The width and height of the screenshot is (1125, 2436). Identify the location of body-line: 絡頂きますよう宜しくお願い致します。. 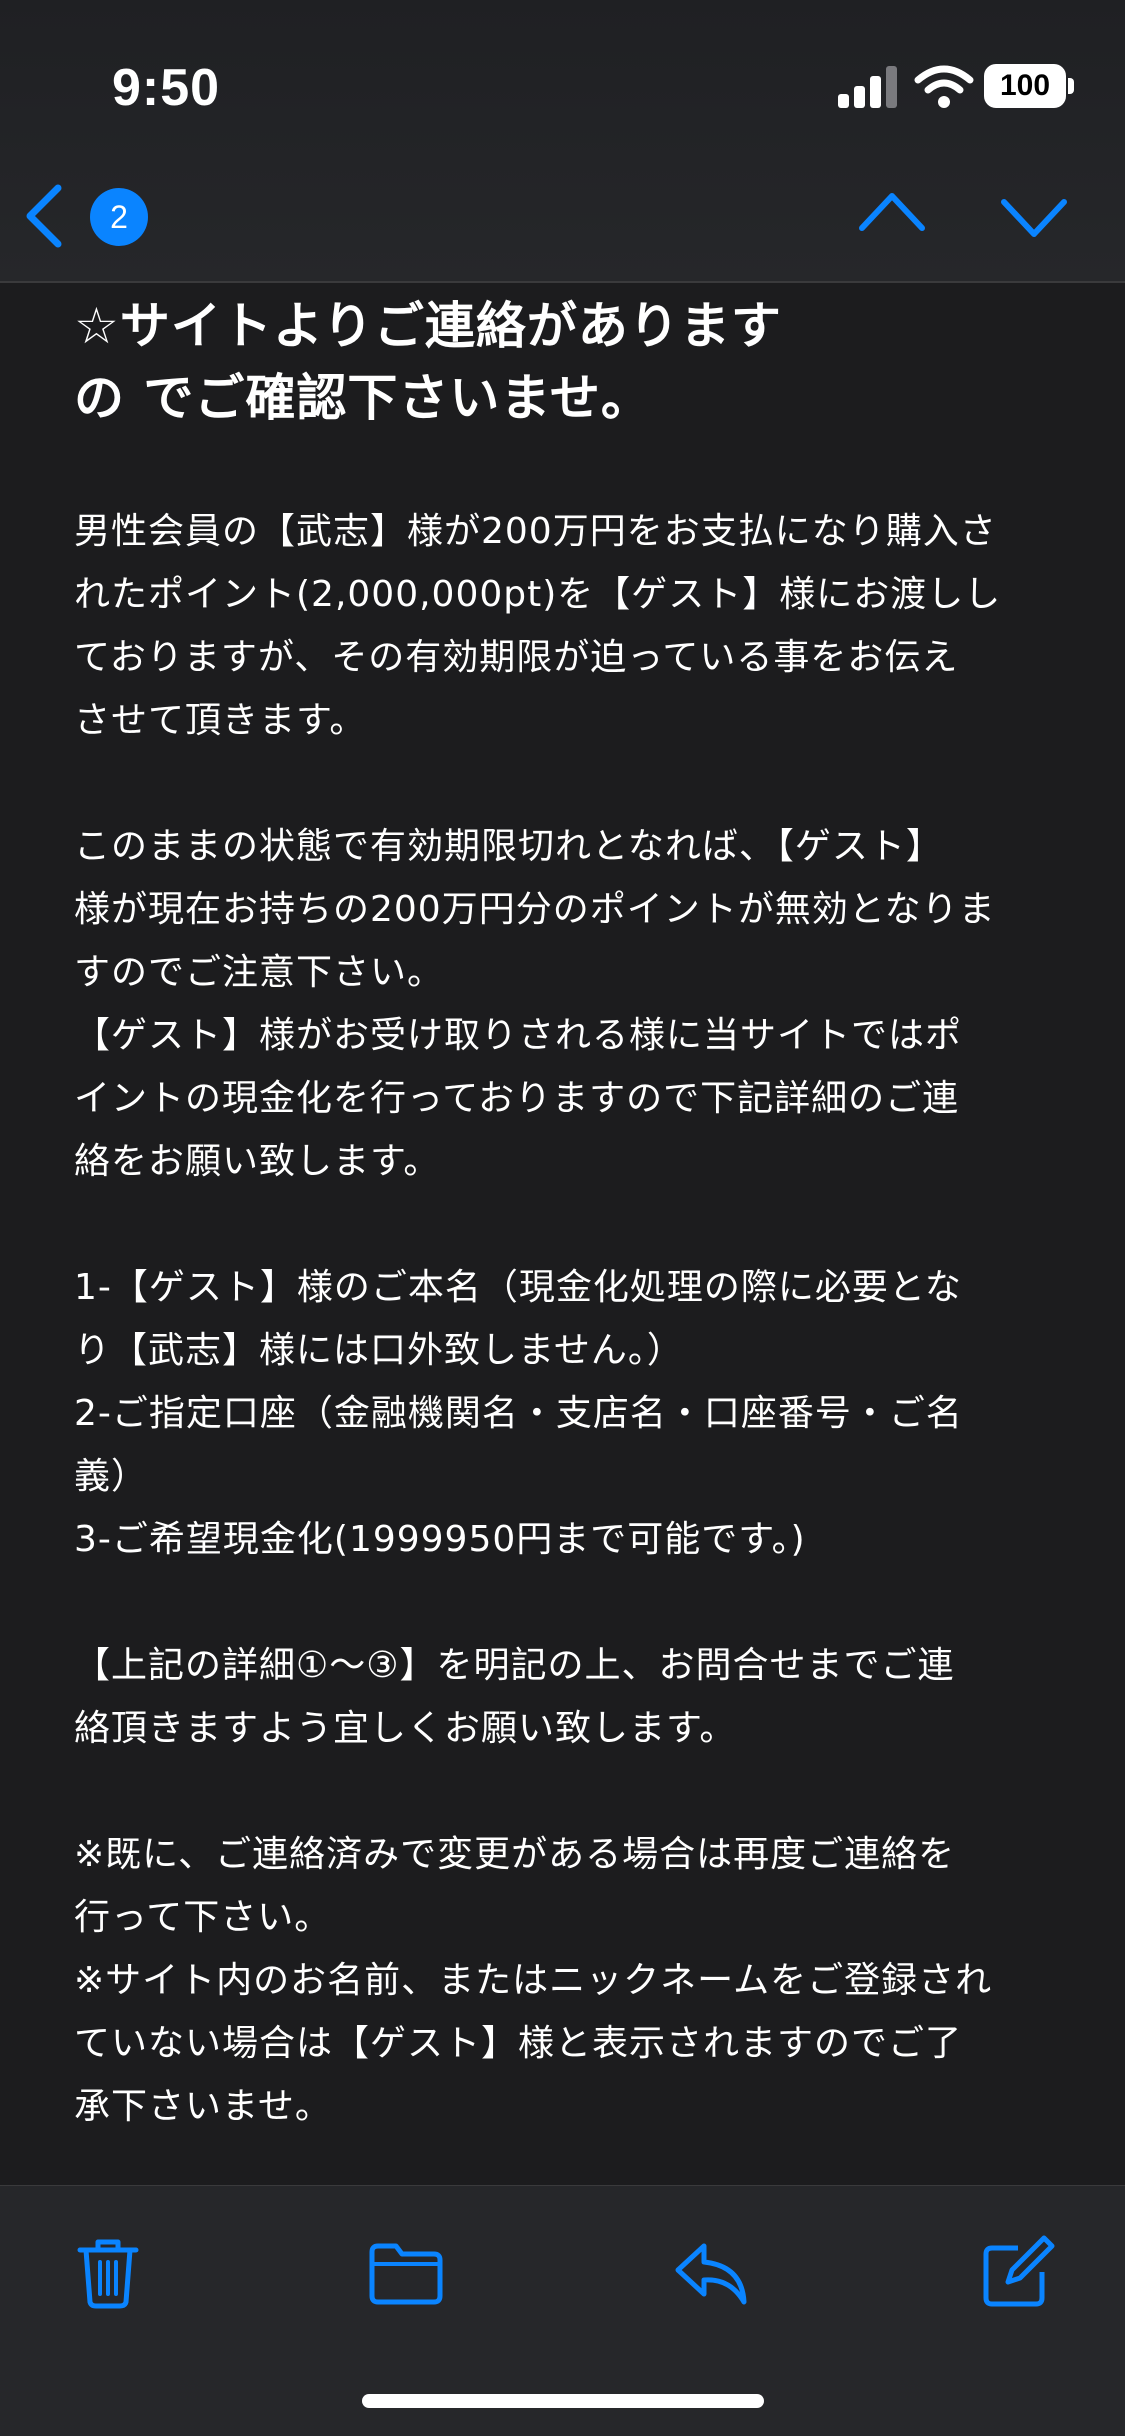
(405, 1728).